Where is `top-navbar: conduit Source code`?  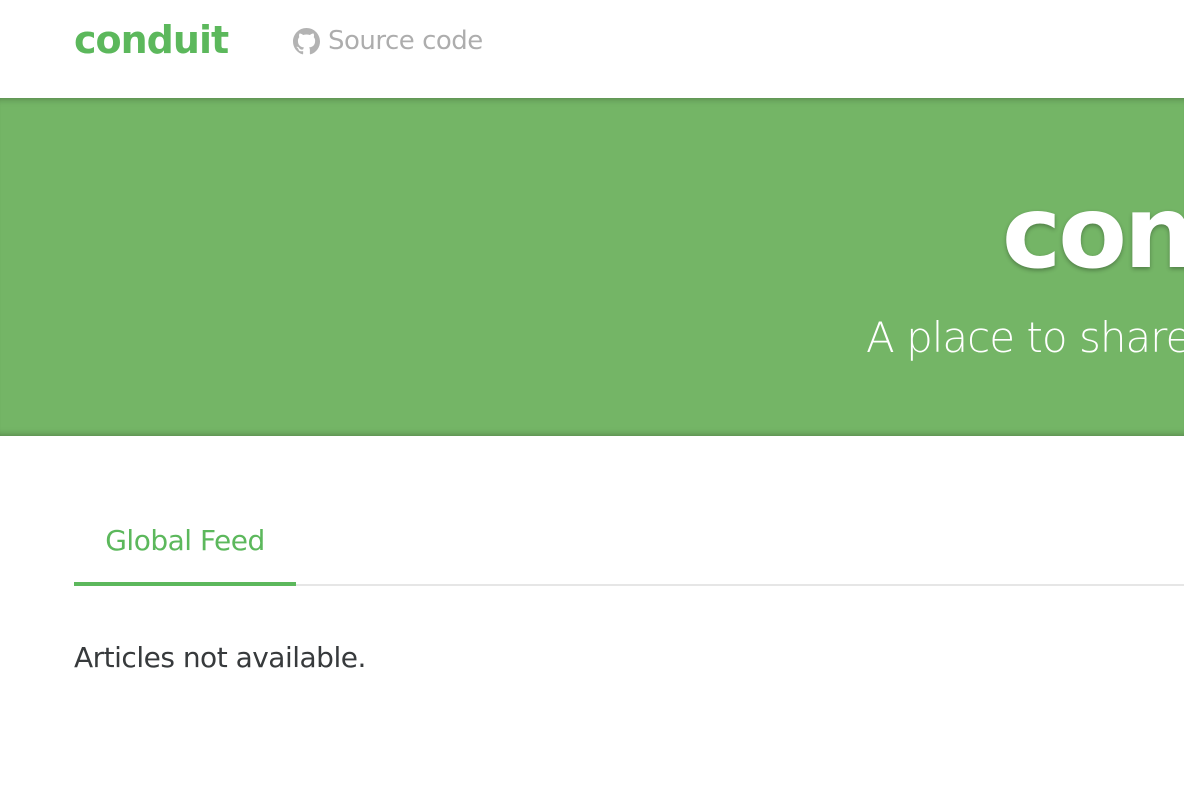 top-navbar: conduit Source code is located at coordinates (592, 41).